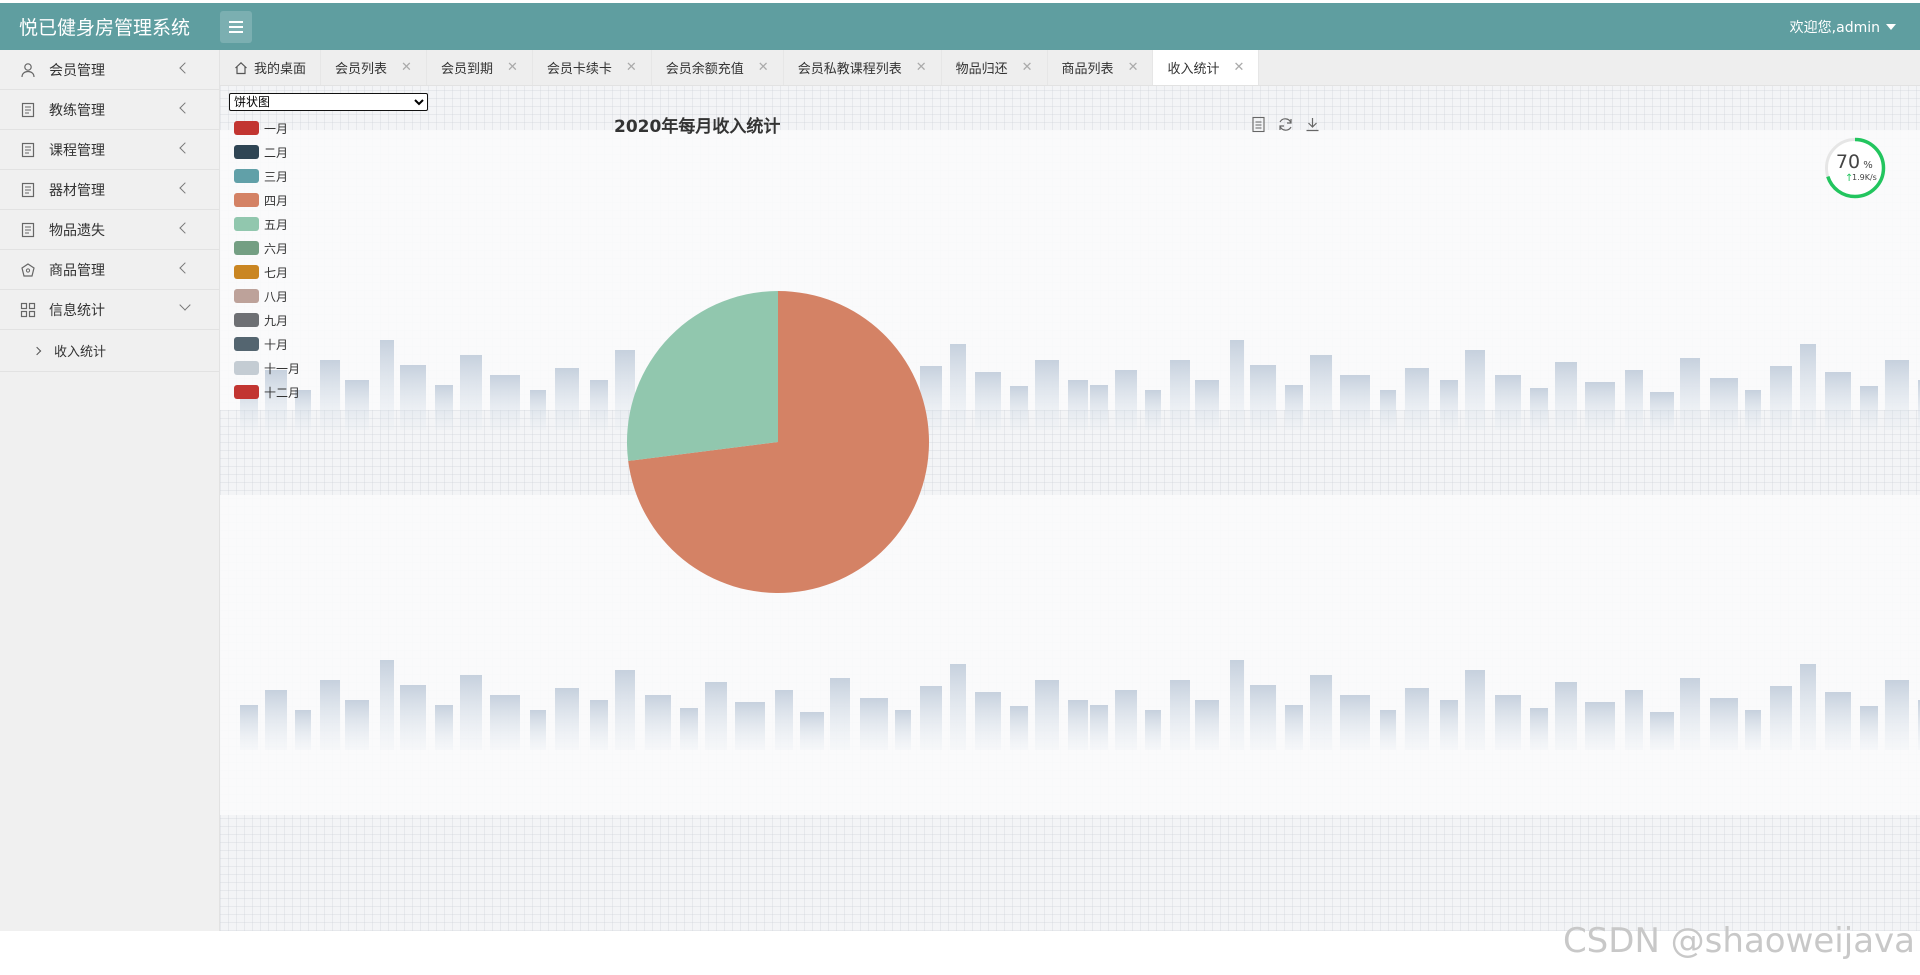 The width and height of the screenshot is (1920, 975). What do you see at coordinates (28, 310) in the screenshot?
I see `grid-icon` at bounding box center [28, 310].